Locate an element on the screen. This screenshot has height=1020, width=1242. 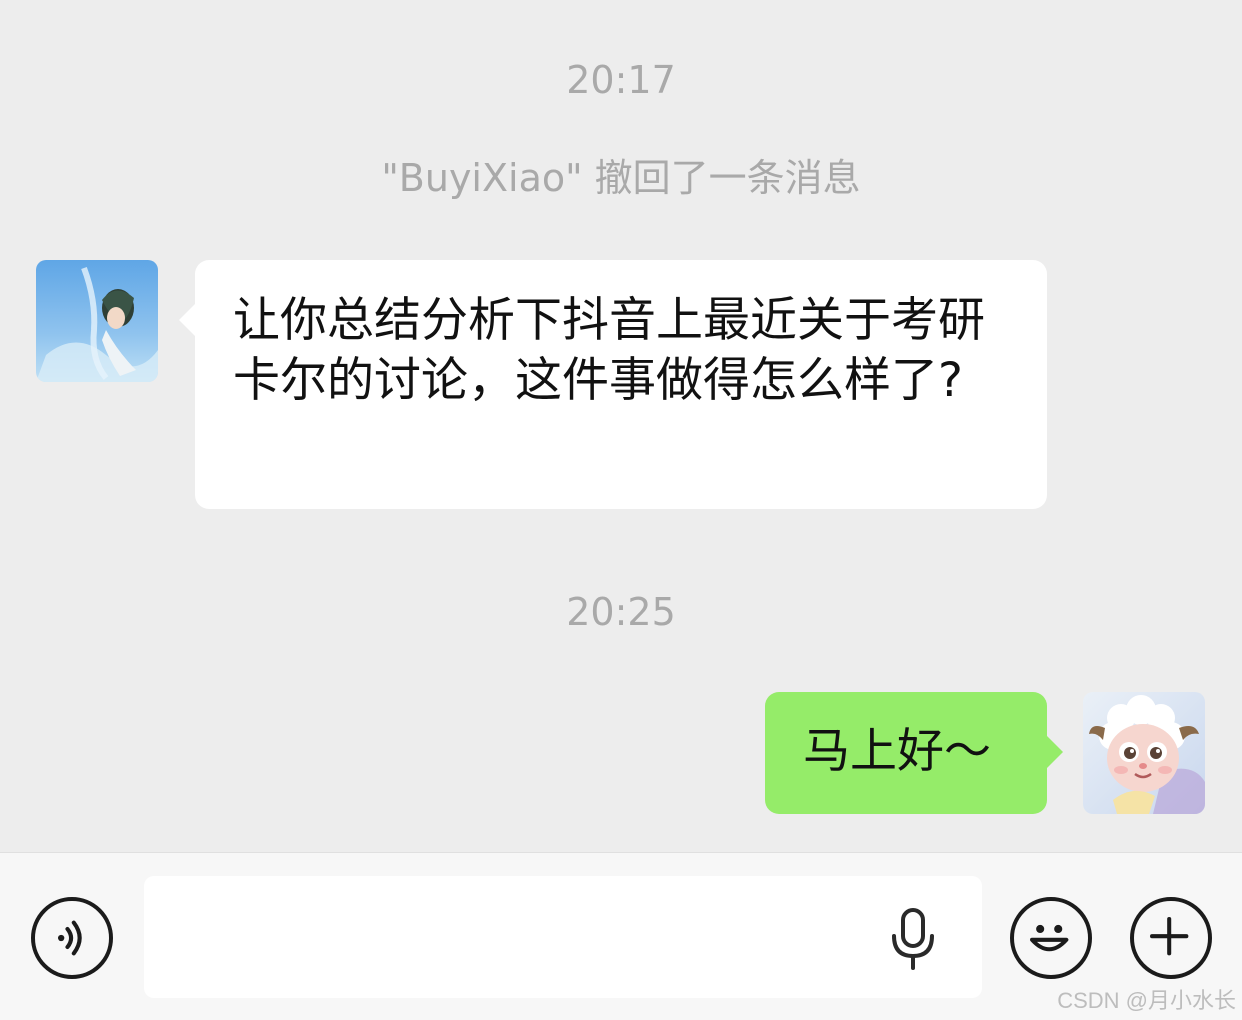
my-avatar-image is located at coordinates (1144, 753).